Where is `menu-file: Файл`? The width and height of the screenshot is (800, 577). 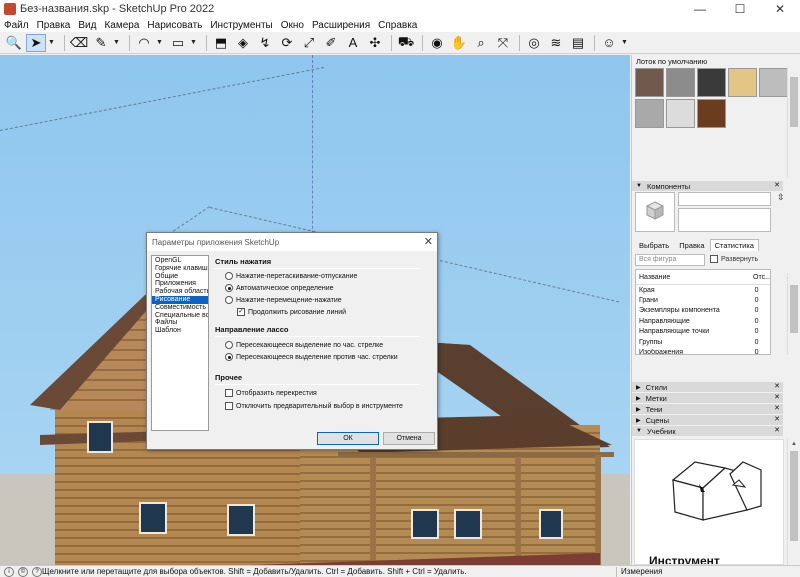
menu-file: Файл is located at coordinates (16, 25).